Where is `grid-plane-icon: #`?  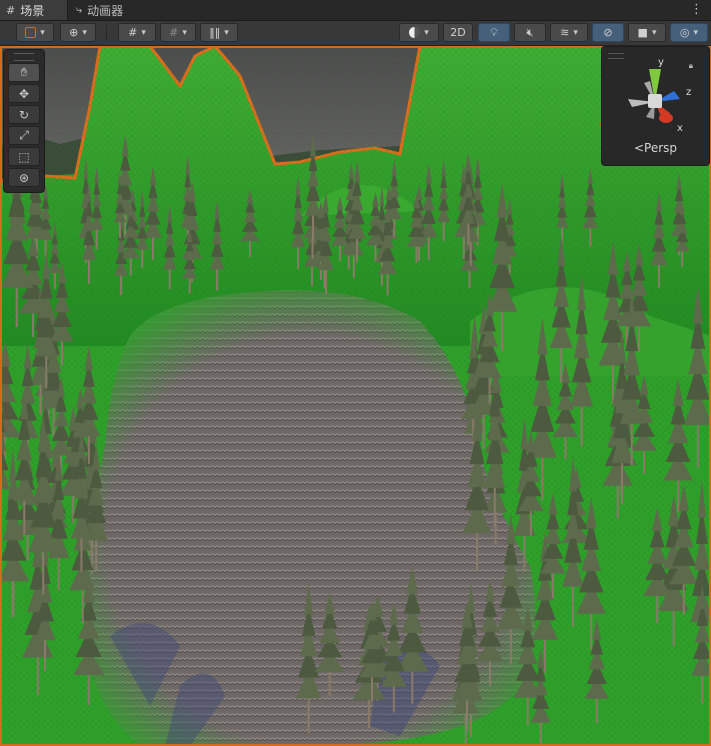
grid-plane-icon: # is located at coordinates (174, 32).